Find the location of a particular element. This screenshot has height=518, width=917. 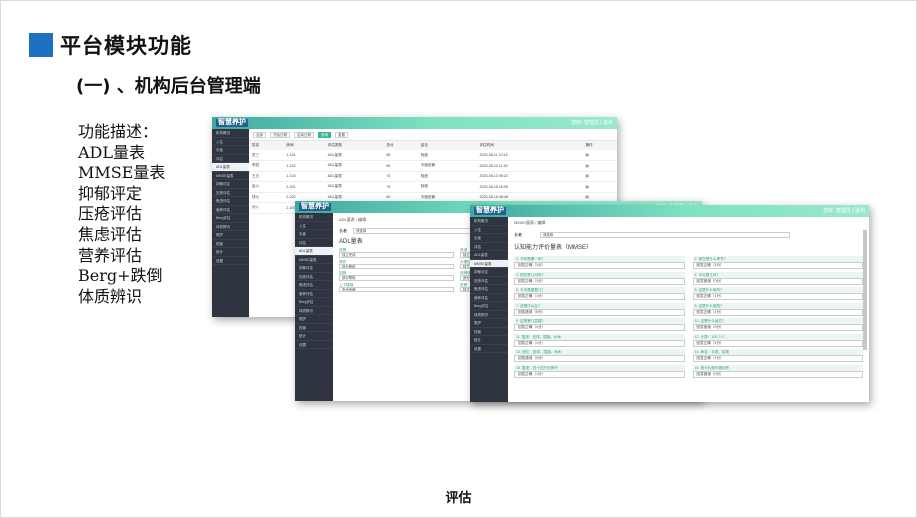

table-row: 王五 1-103 ADL量表 70 轻度 2023-05-13 09:22 ▤ is located at coordinates (433, 176).